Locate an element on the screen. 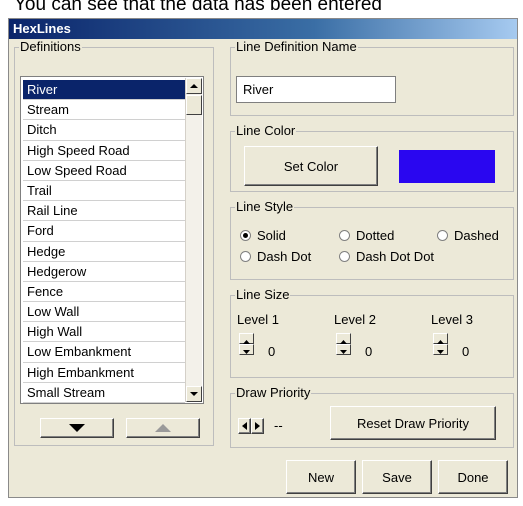 The width and height of the screenshot is (523, 506). level-1-spinner is located at coordinates (246, 344).